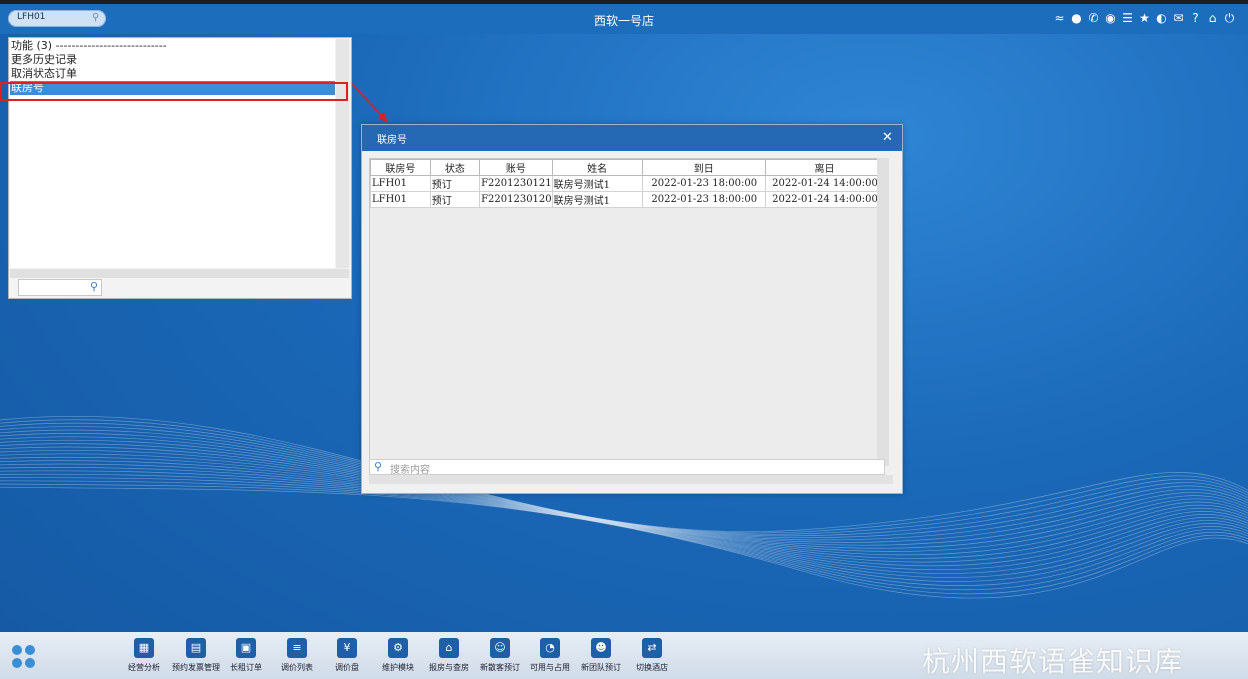  I want to click on briefcase-icon: ▣, so click(246, 648).